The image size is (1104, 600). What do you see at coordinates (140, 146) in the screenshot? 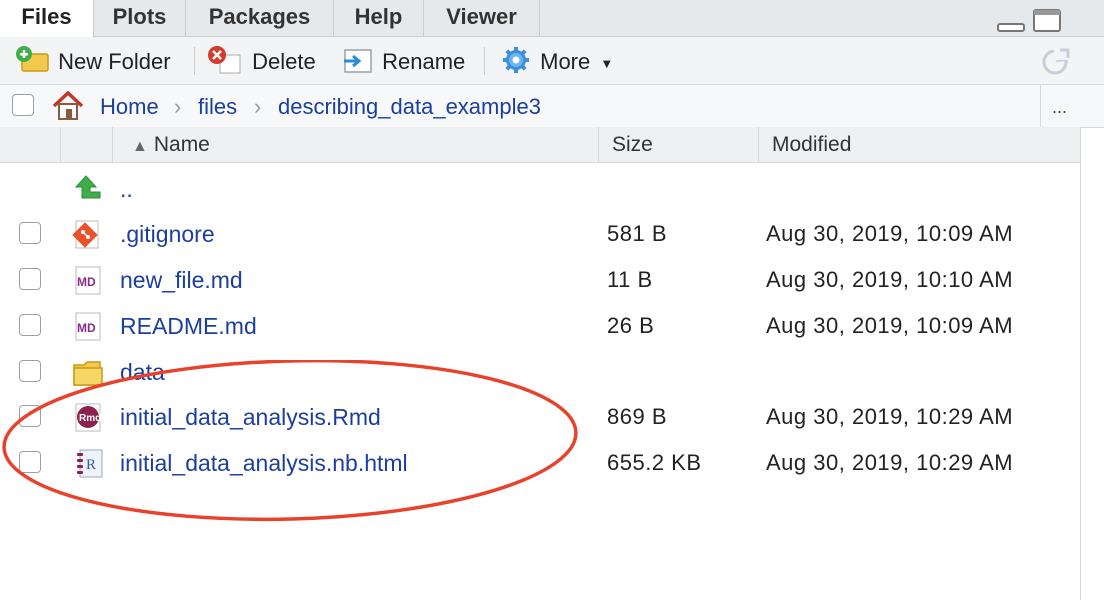
I see `sort-ascending-icon: ▲` at bounding box center [140, 146].